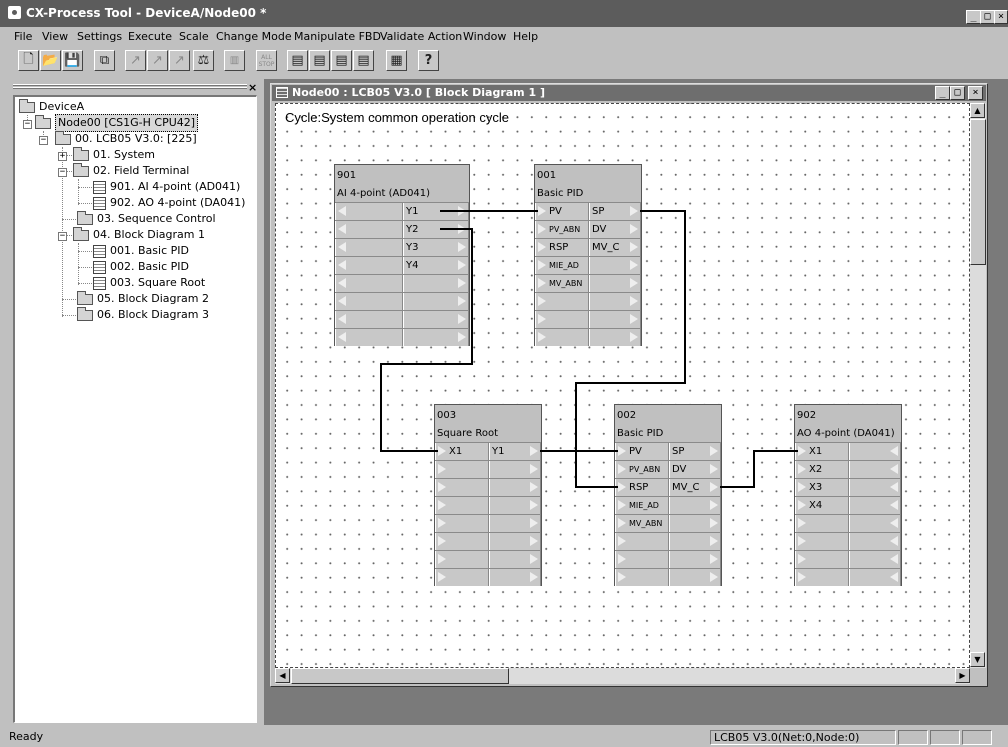 The image size is (1008, 747). What do you see at coordinates (426, 340) in the screenshot?
I see `wire-901y2-to-003x1` at bounding box center [426, 340].